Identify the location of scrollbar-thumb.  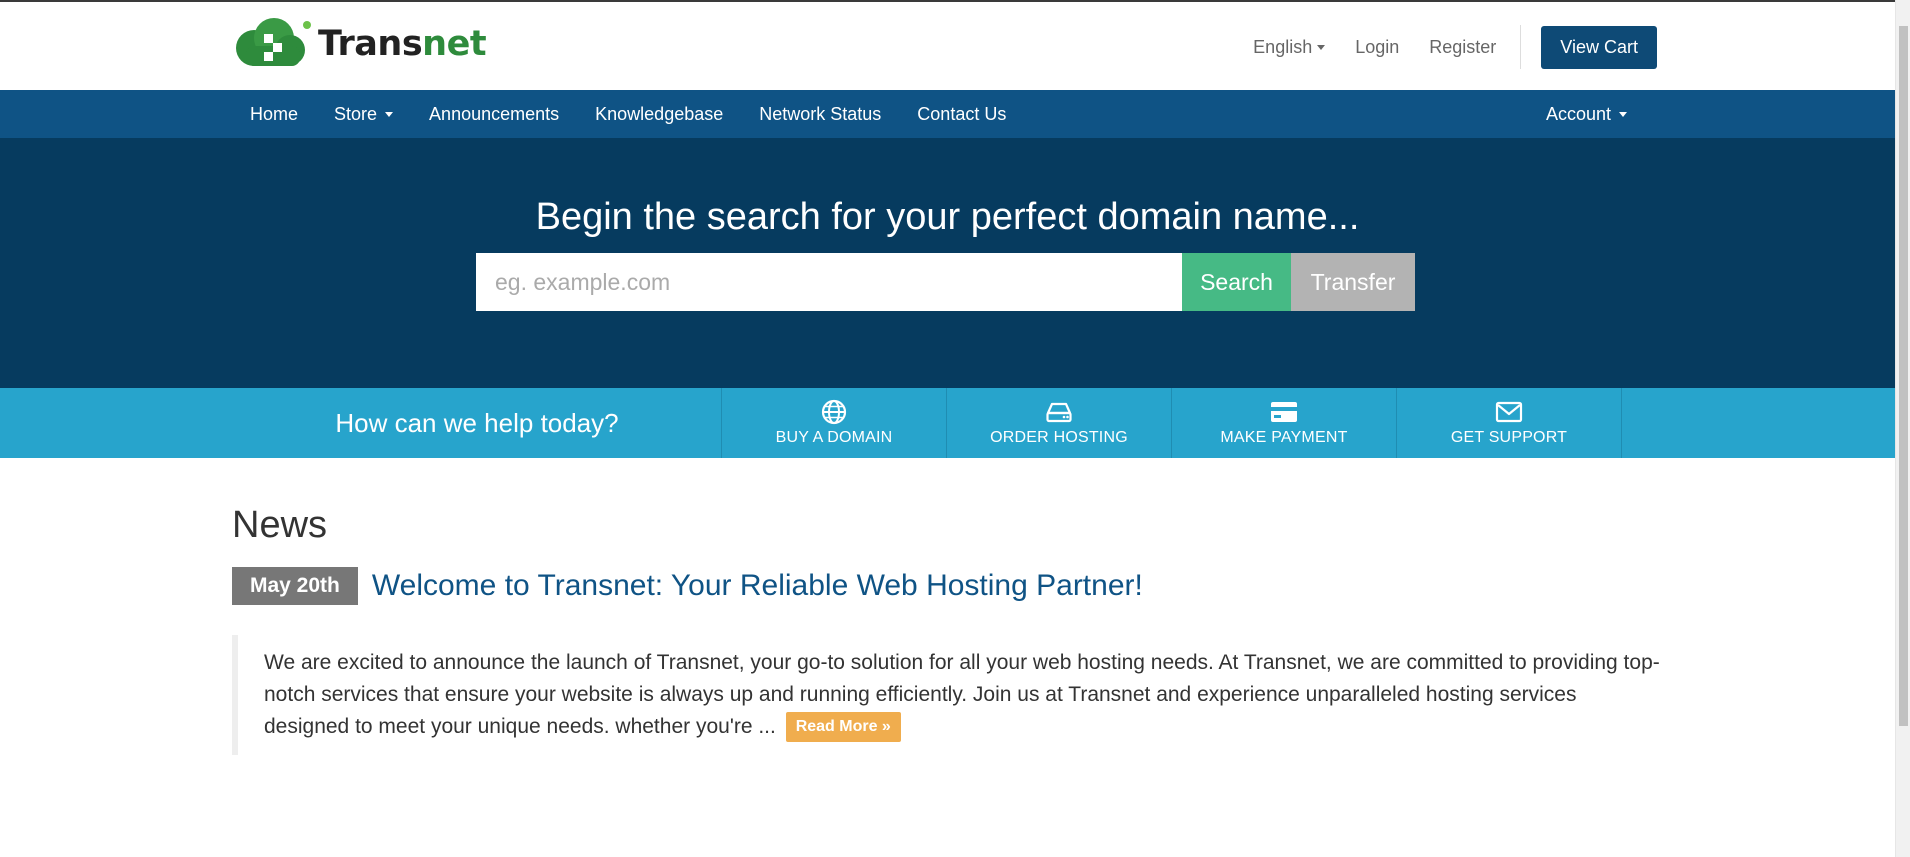
(1903, 376).